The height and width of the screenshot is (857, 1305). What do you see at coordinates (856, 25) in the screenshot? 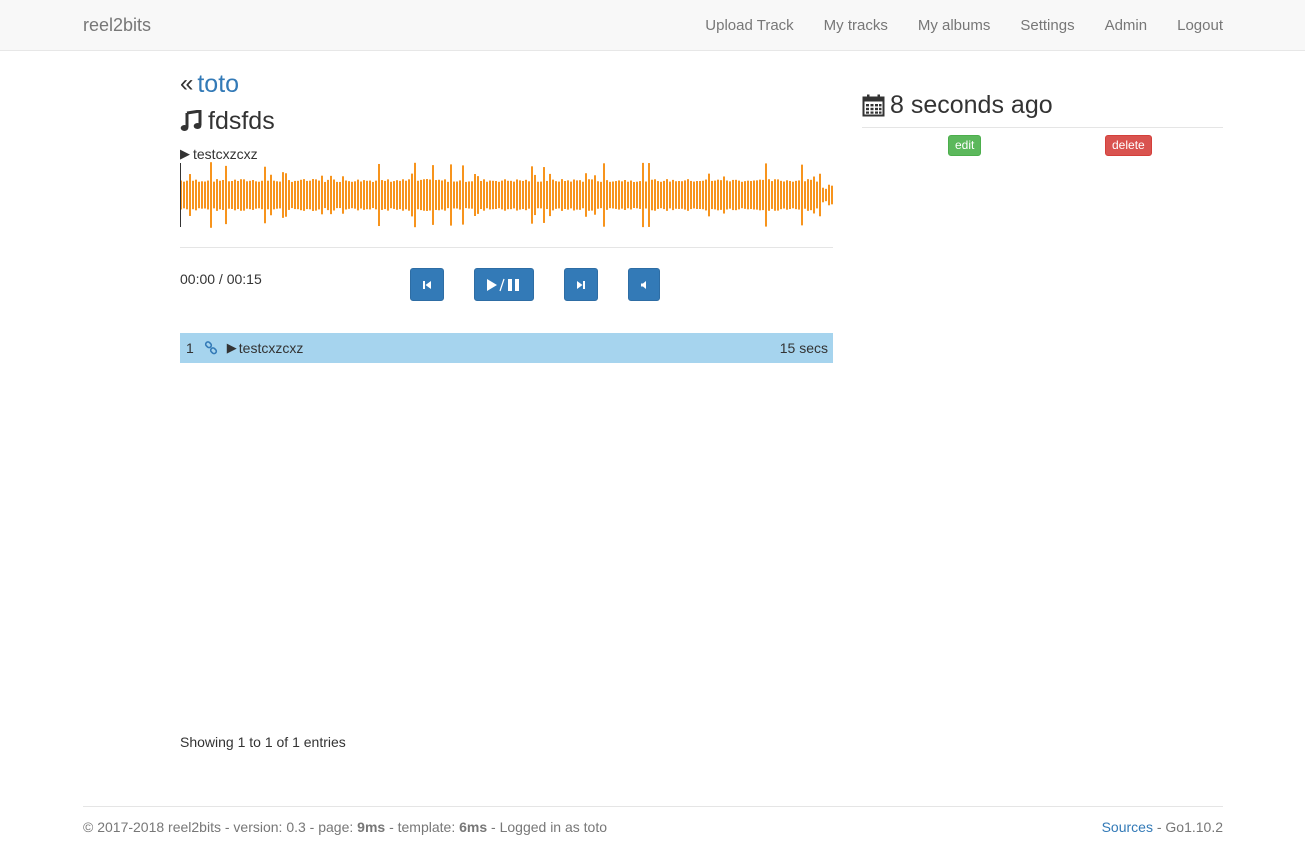
I see `nav-my-tracks: My tracks` at bounding box center [856, 25].